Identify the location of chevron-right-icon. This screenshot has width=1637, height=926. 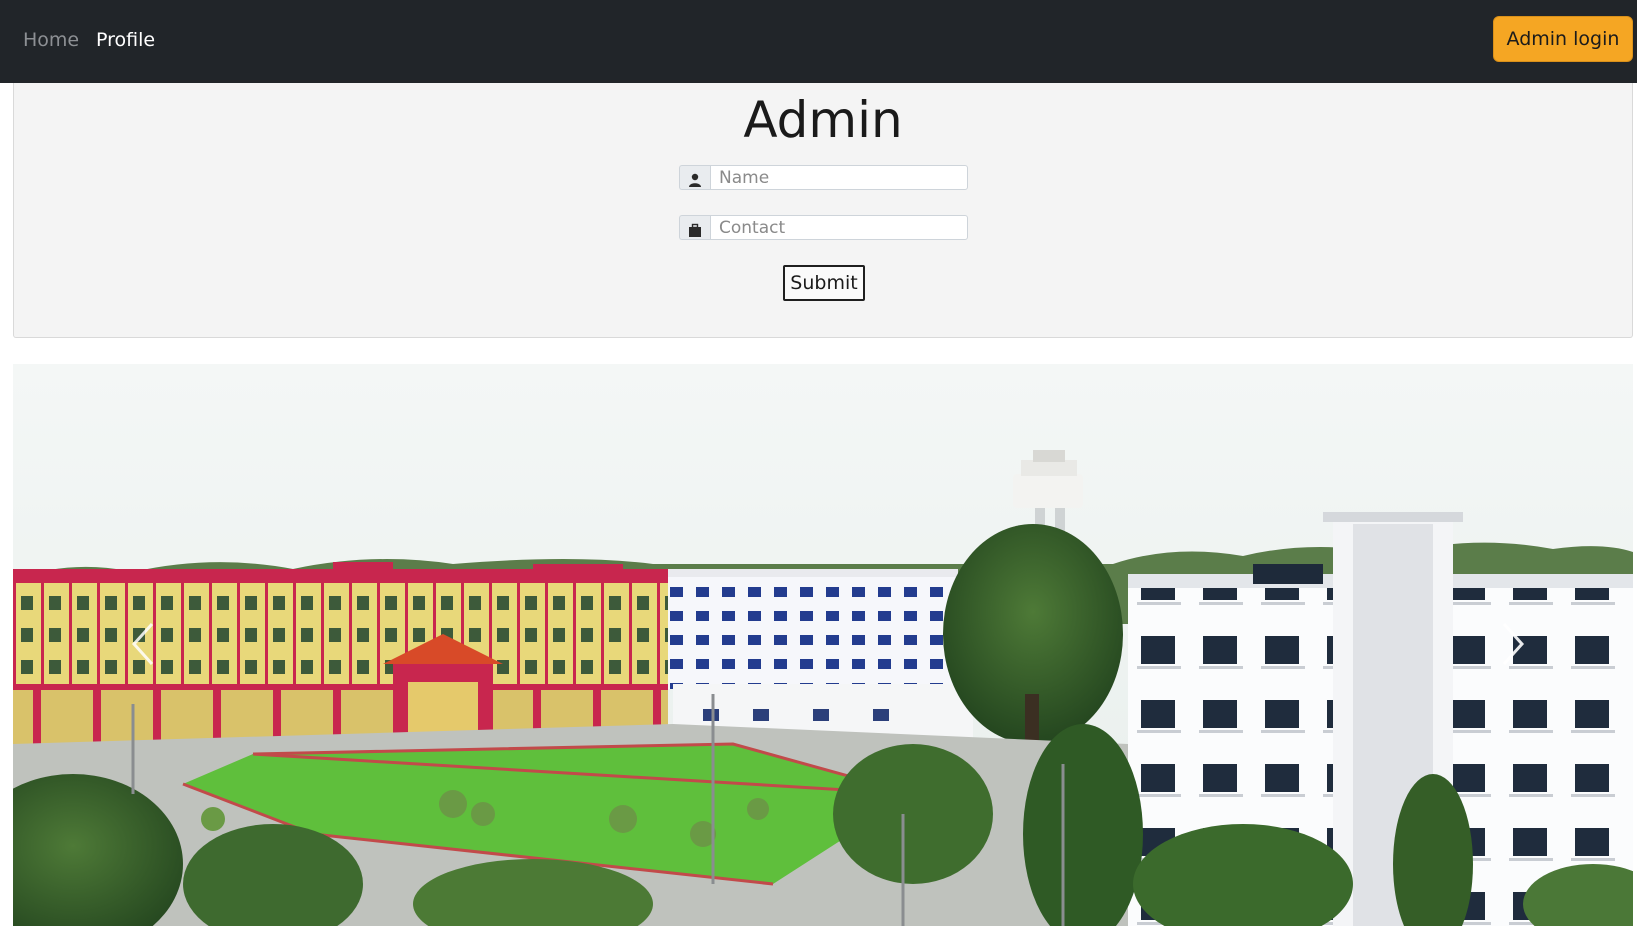
(1513, 644).